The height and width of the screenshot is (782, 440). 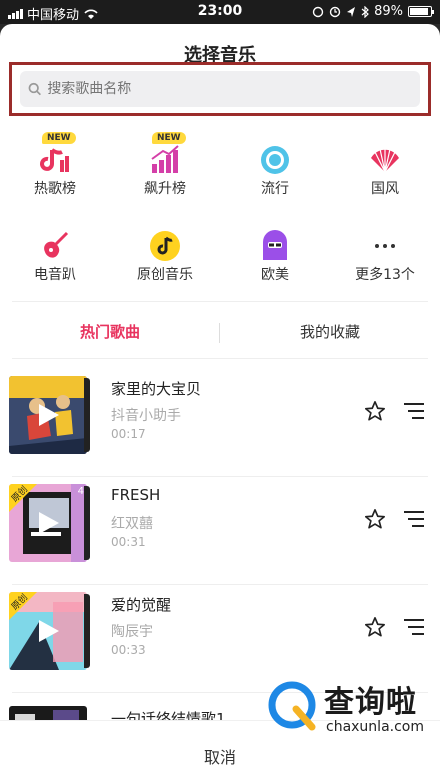 I want to click on battery-percent: 89%, so click(x=388, y=11).